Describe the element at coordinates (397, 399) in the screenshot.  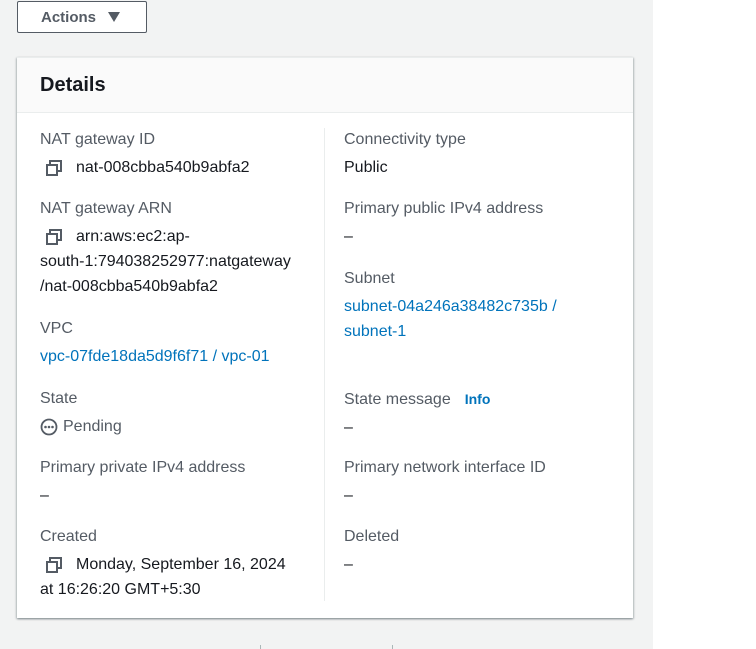
I see `state-message-label: State message` at that location.